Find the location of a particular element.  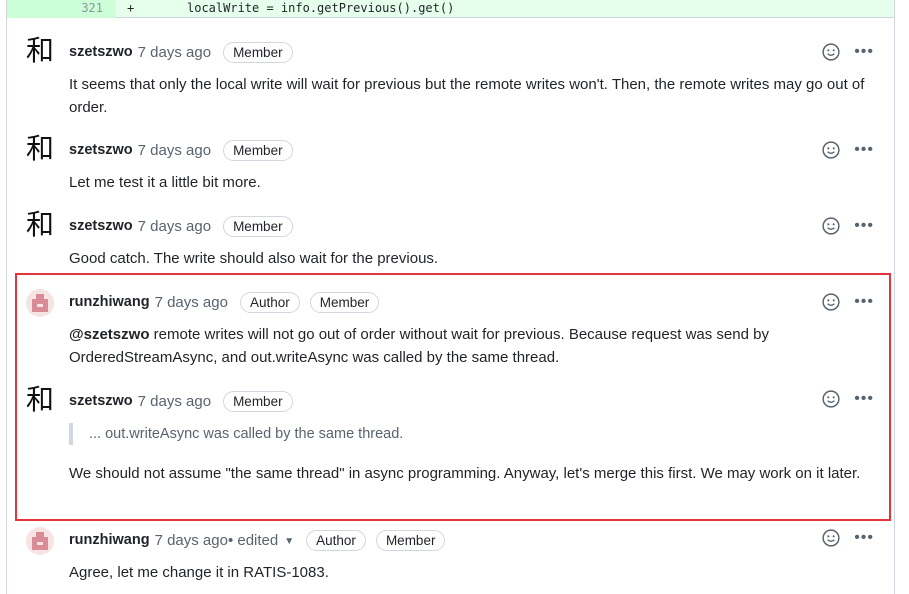

comment-body: Let me test it a little bit more. is located at coordinates (165, 182).